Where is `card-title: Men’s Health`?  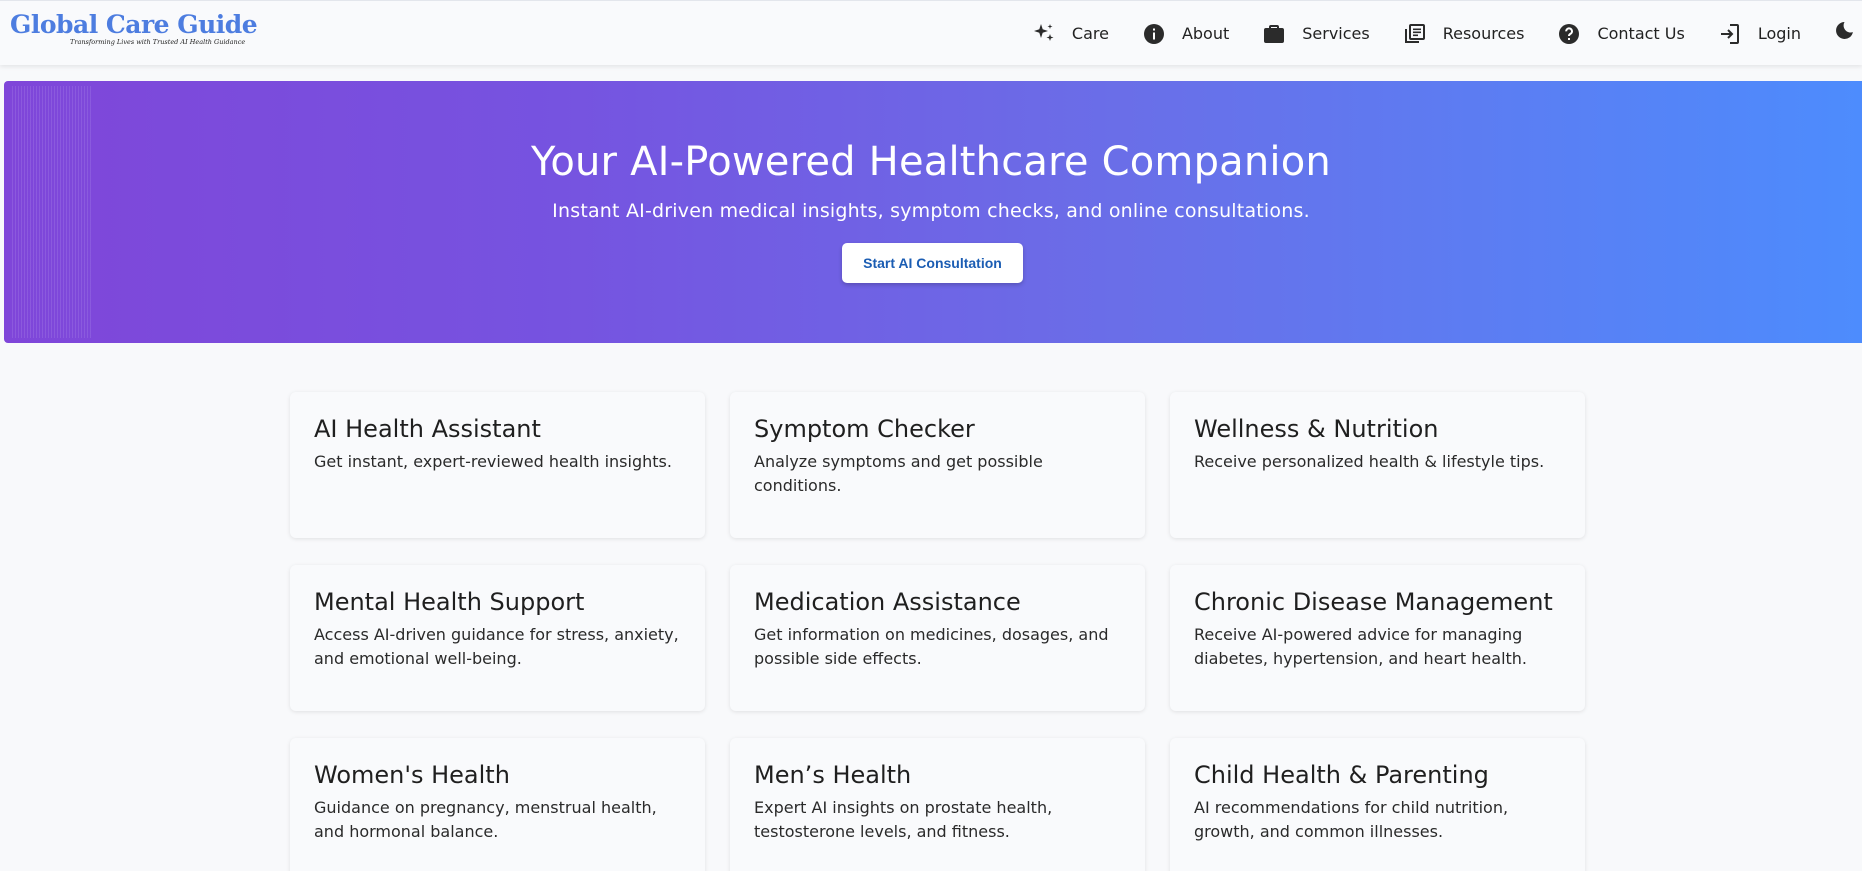 card-title: Men’s Health is located at coordinates (833, 775).